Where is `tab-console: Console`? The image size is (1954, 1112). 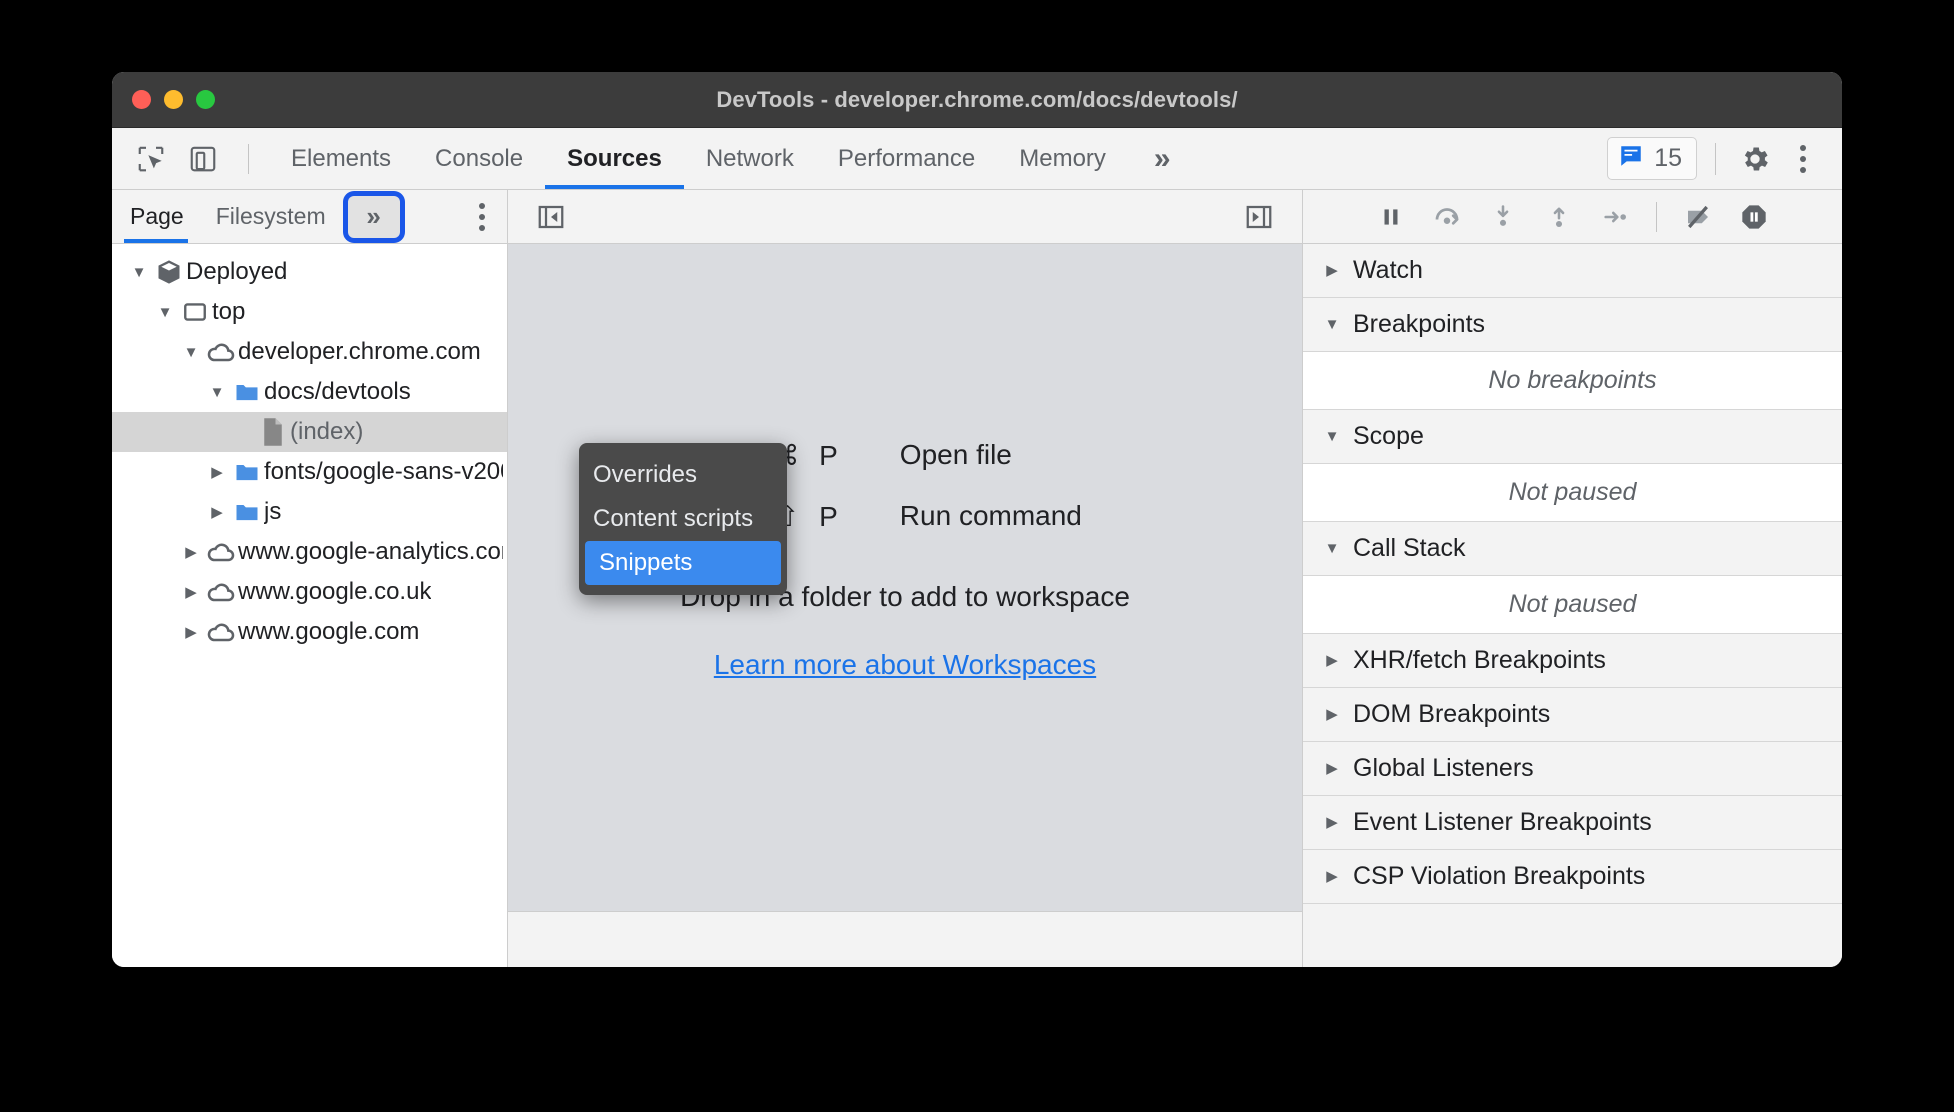
tab-console: Console is located at coordinates (479, 158).